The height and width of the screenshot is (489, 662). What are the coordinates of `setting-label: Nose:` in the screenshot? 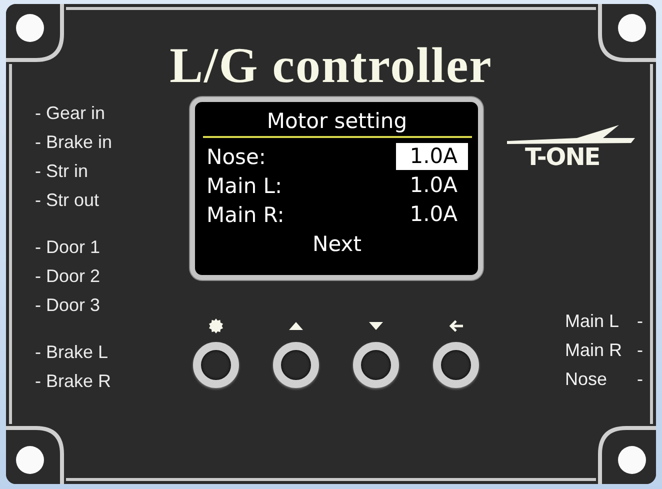 It's located at (236, 156).